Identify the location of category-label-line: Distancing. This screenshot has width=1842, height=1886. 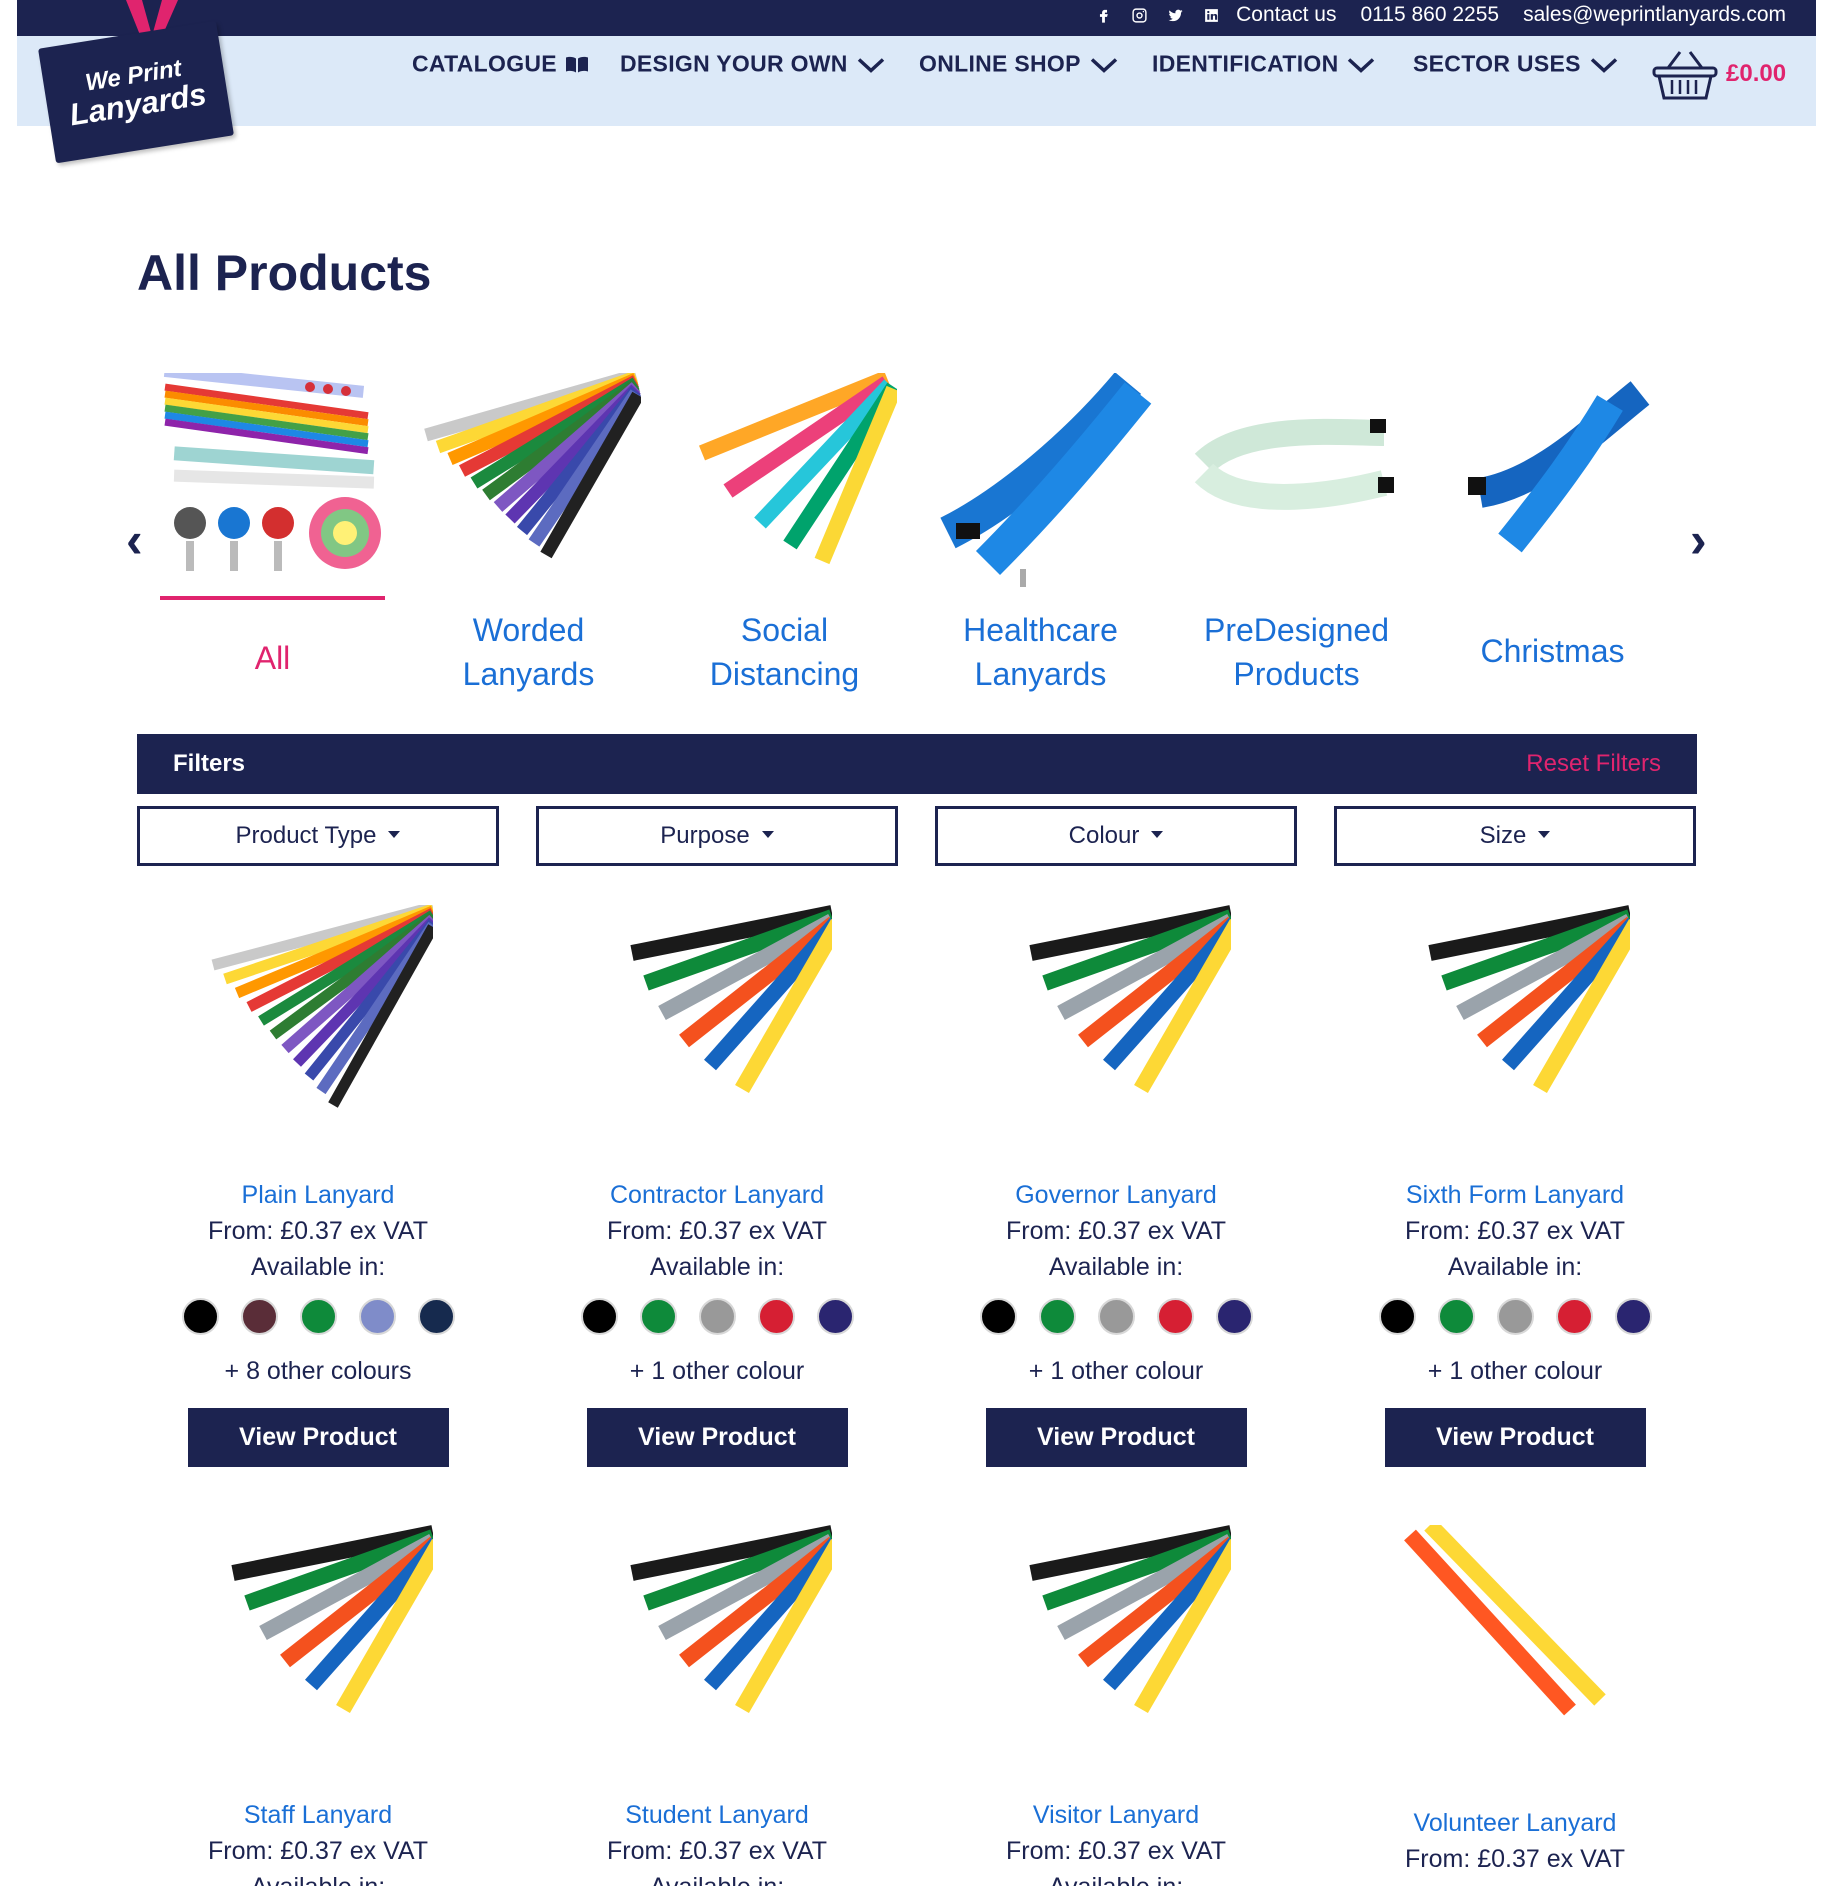
(784, 674).